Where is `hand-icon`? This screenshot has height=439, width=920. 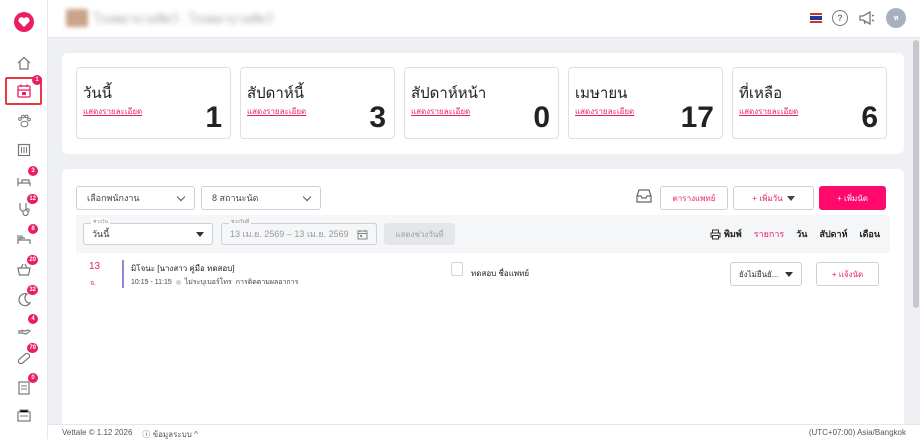 hand-icon is located at coordinates (25, 332).